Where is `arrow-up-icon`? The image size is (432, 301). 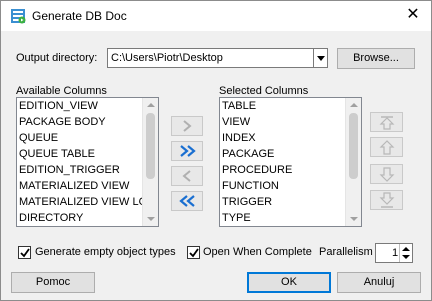
arrow-up-icon is located at coordinates (387, 147).